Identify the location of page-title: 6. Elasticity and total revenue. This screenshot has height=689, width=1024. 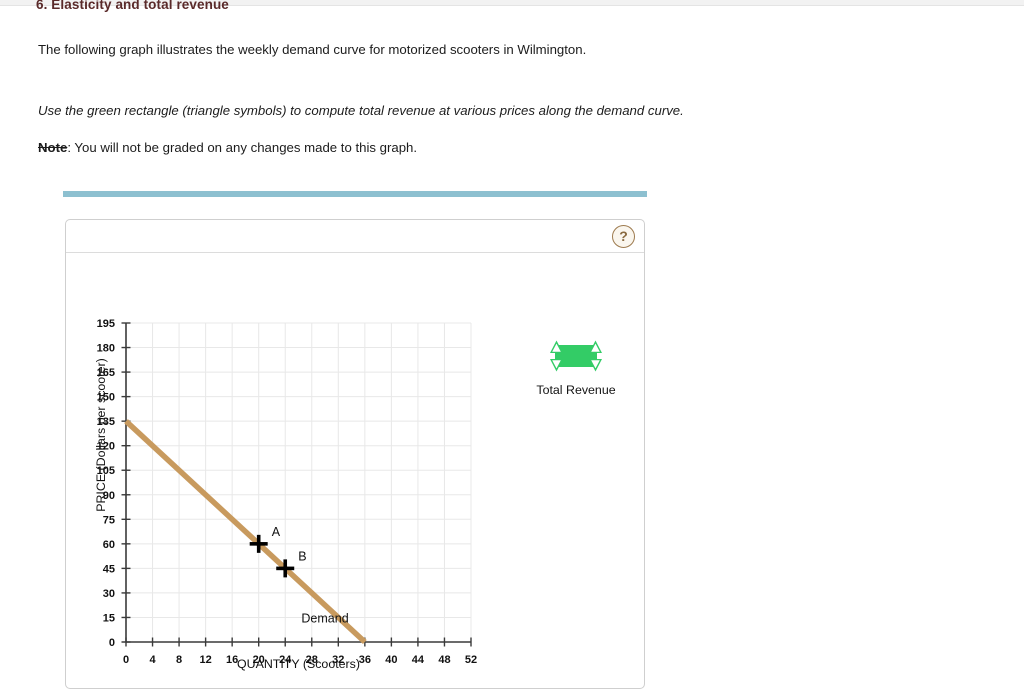
(132, 6).